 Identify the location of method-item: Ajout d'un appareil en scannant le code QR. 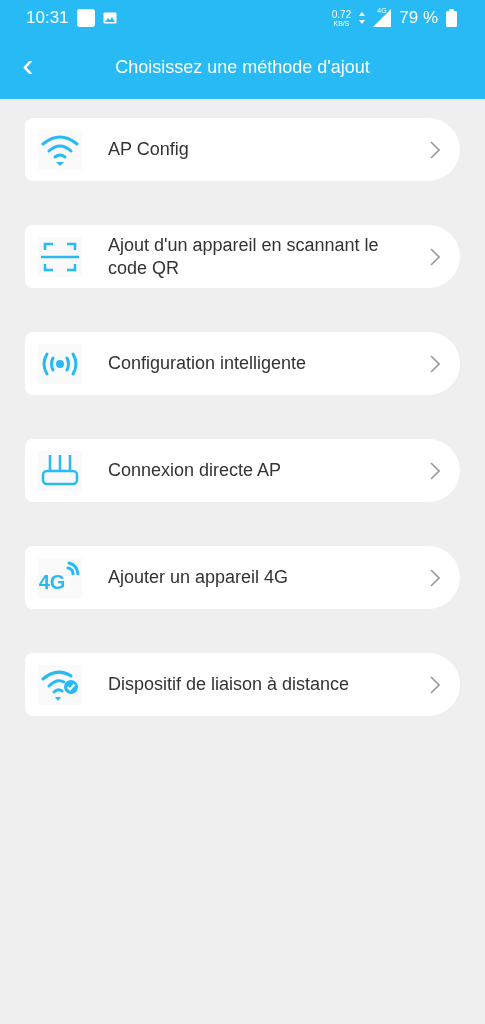
(242, 256).